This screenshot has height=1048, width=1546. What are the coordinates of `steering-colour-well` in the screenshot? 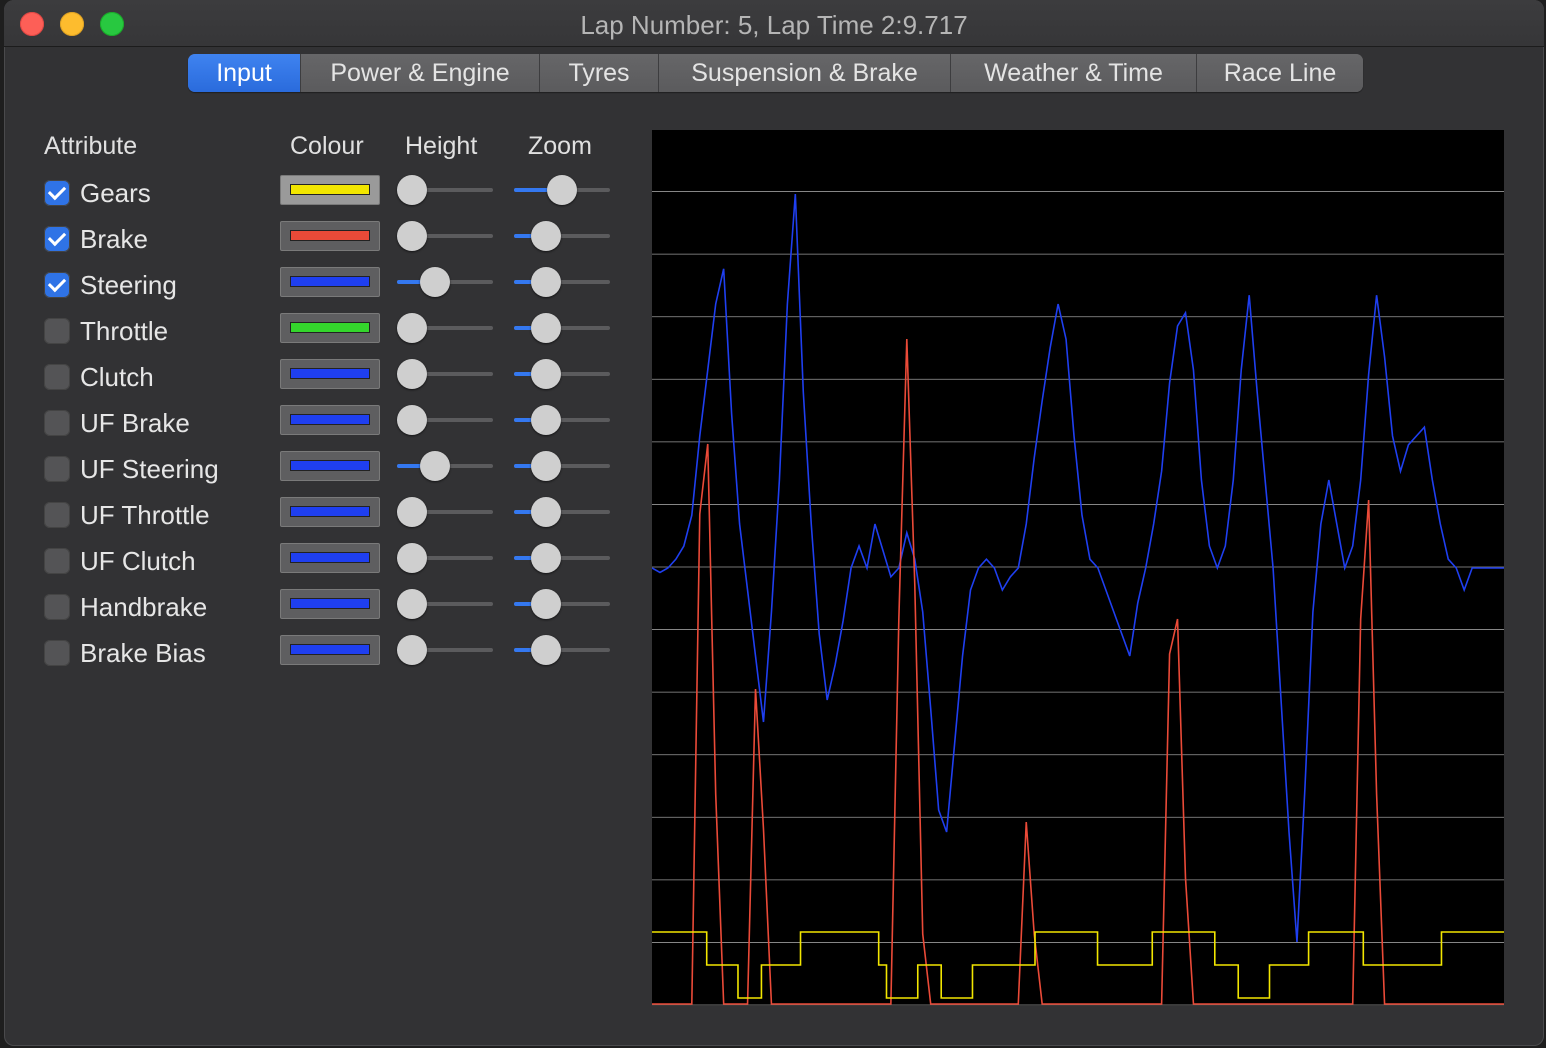 It's located at (330, 282).